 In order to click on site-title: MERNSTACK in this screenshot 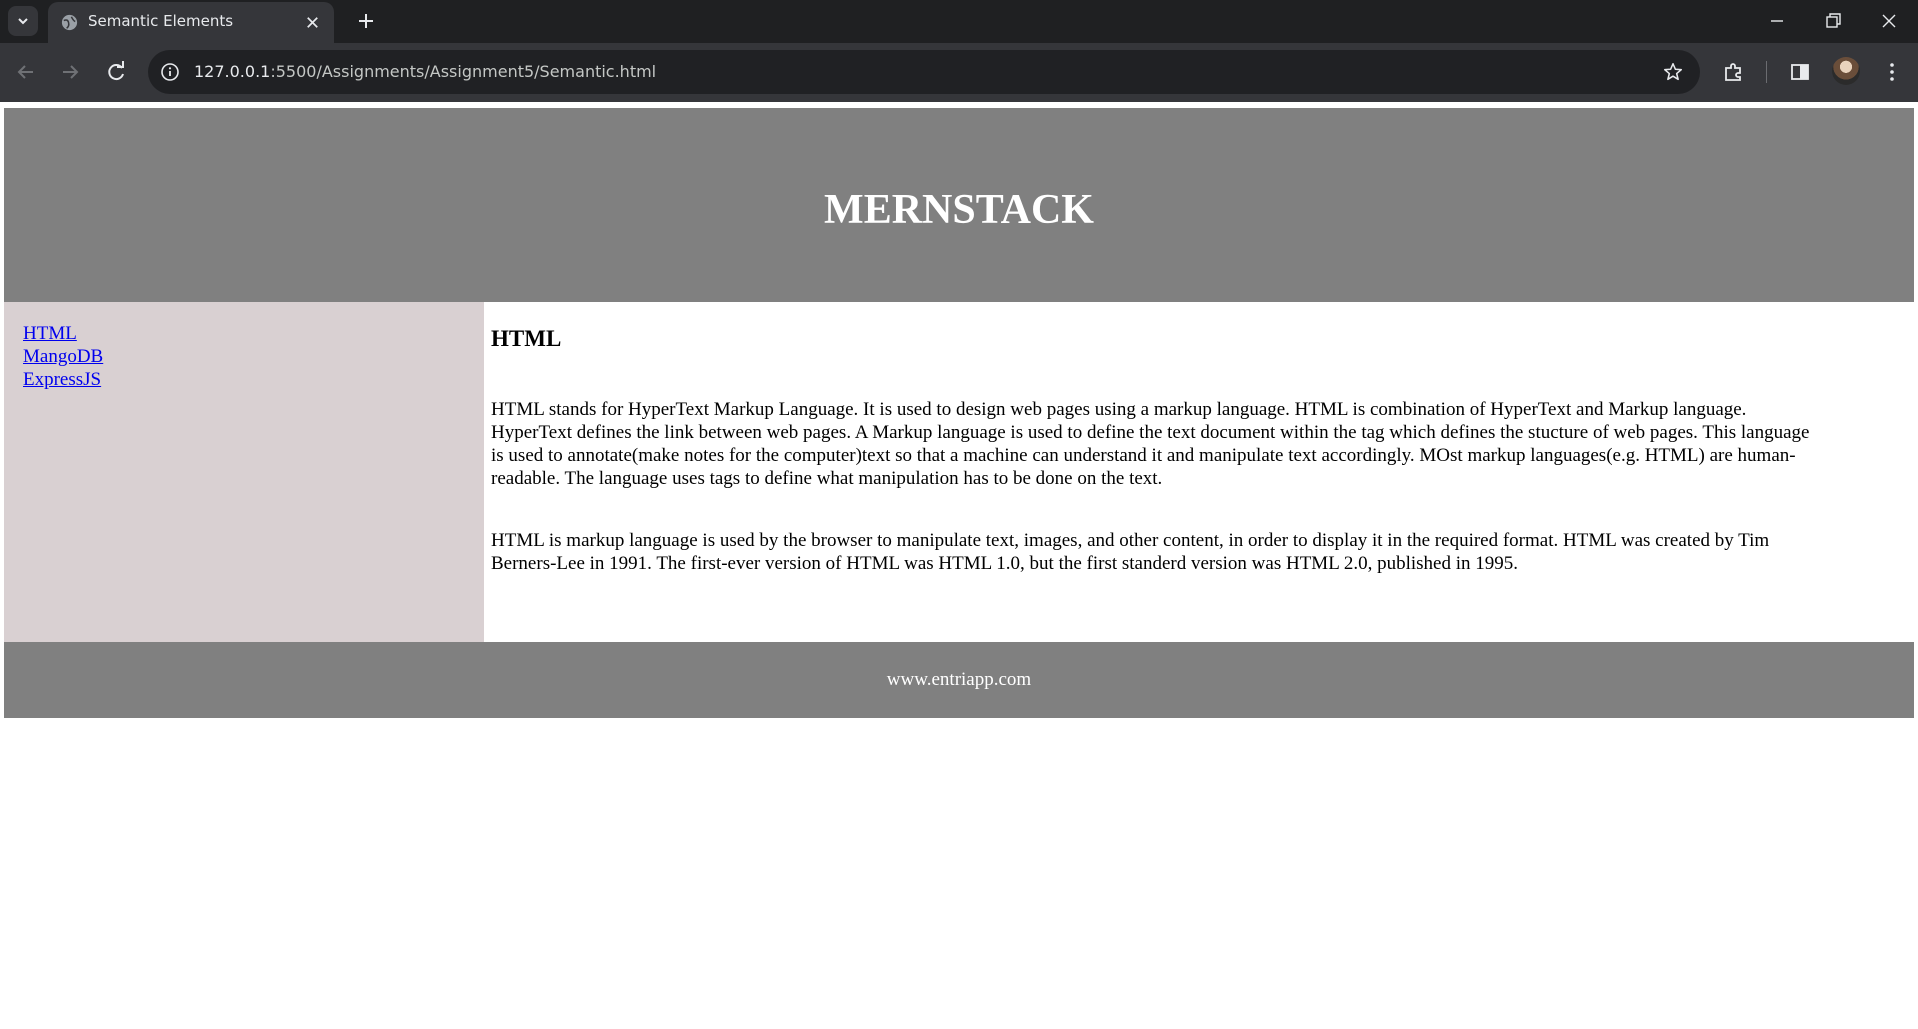, I will do `click(959, 210)`.